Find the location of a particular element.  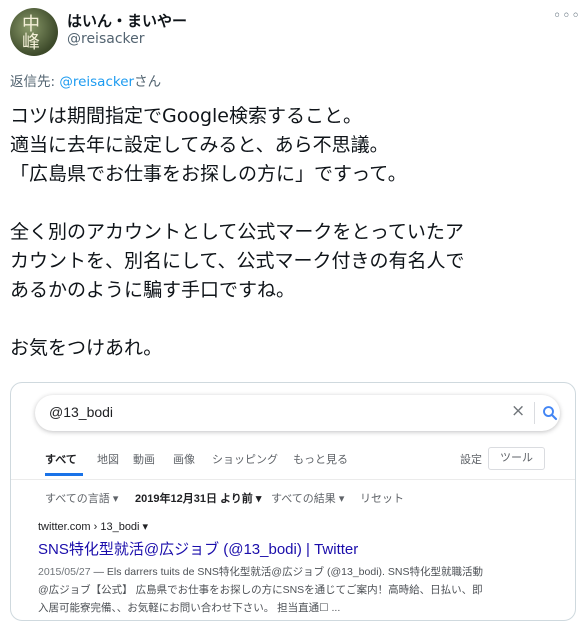

result-url: twitter.com › 13_bodi ▾ is located at coordinates (93, 527).